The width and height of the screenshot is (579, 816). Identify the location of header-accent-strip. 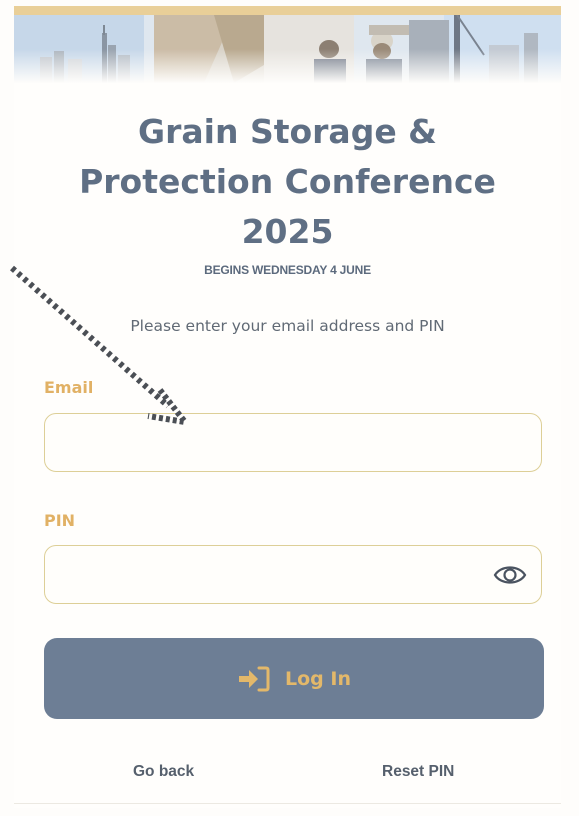
(287, 10).